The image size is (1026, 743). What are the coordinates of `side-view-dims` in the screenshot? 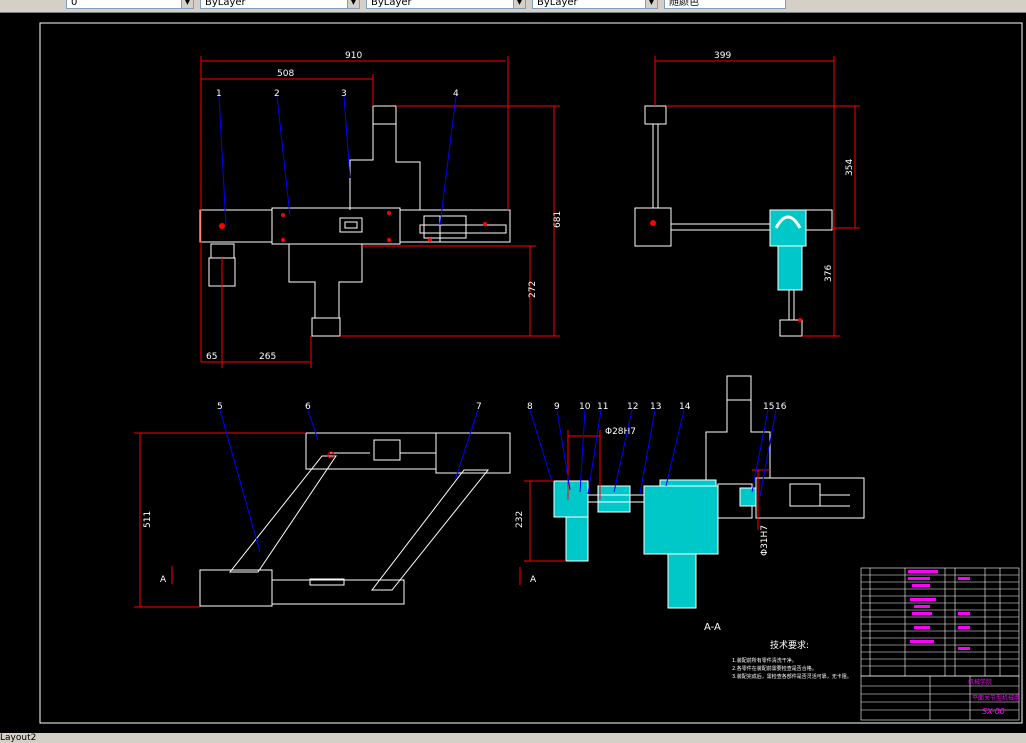 It's located at (757, 196).